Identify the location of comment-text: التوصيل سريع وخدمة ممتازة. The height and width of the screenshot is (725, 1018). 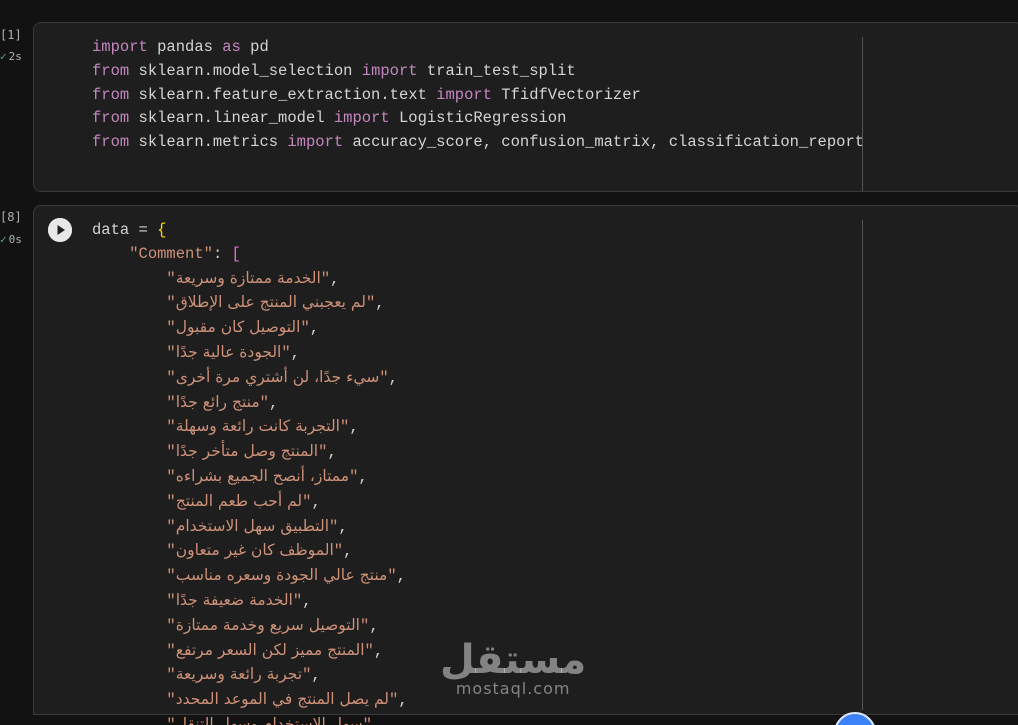
(267, 624).